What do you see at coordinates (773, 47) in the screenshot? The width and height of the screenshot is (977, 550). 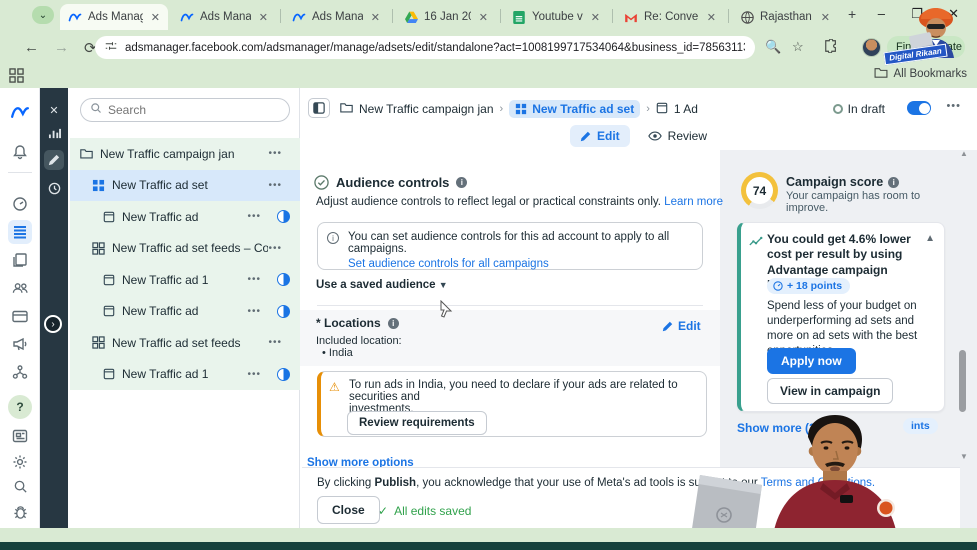 I see `zoom-out-icon: 🔍` at bounding box center [773, 47].